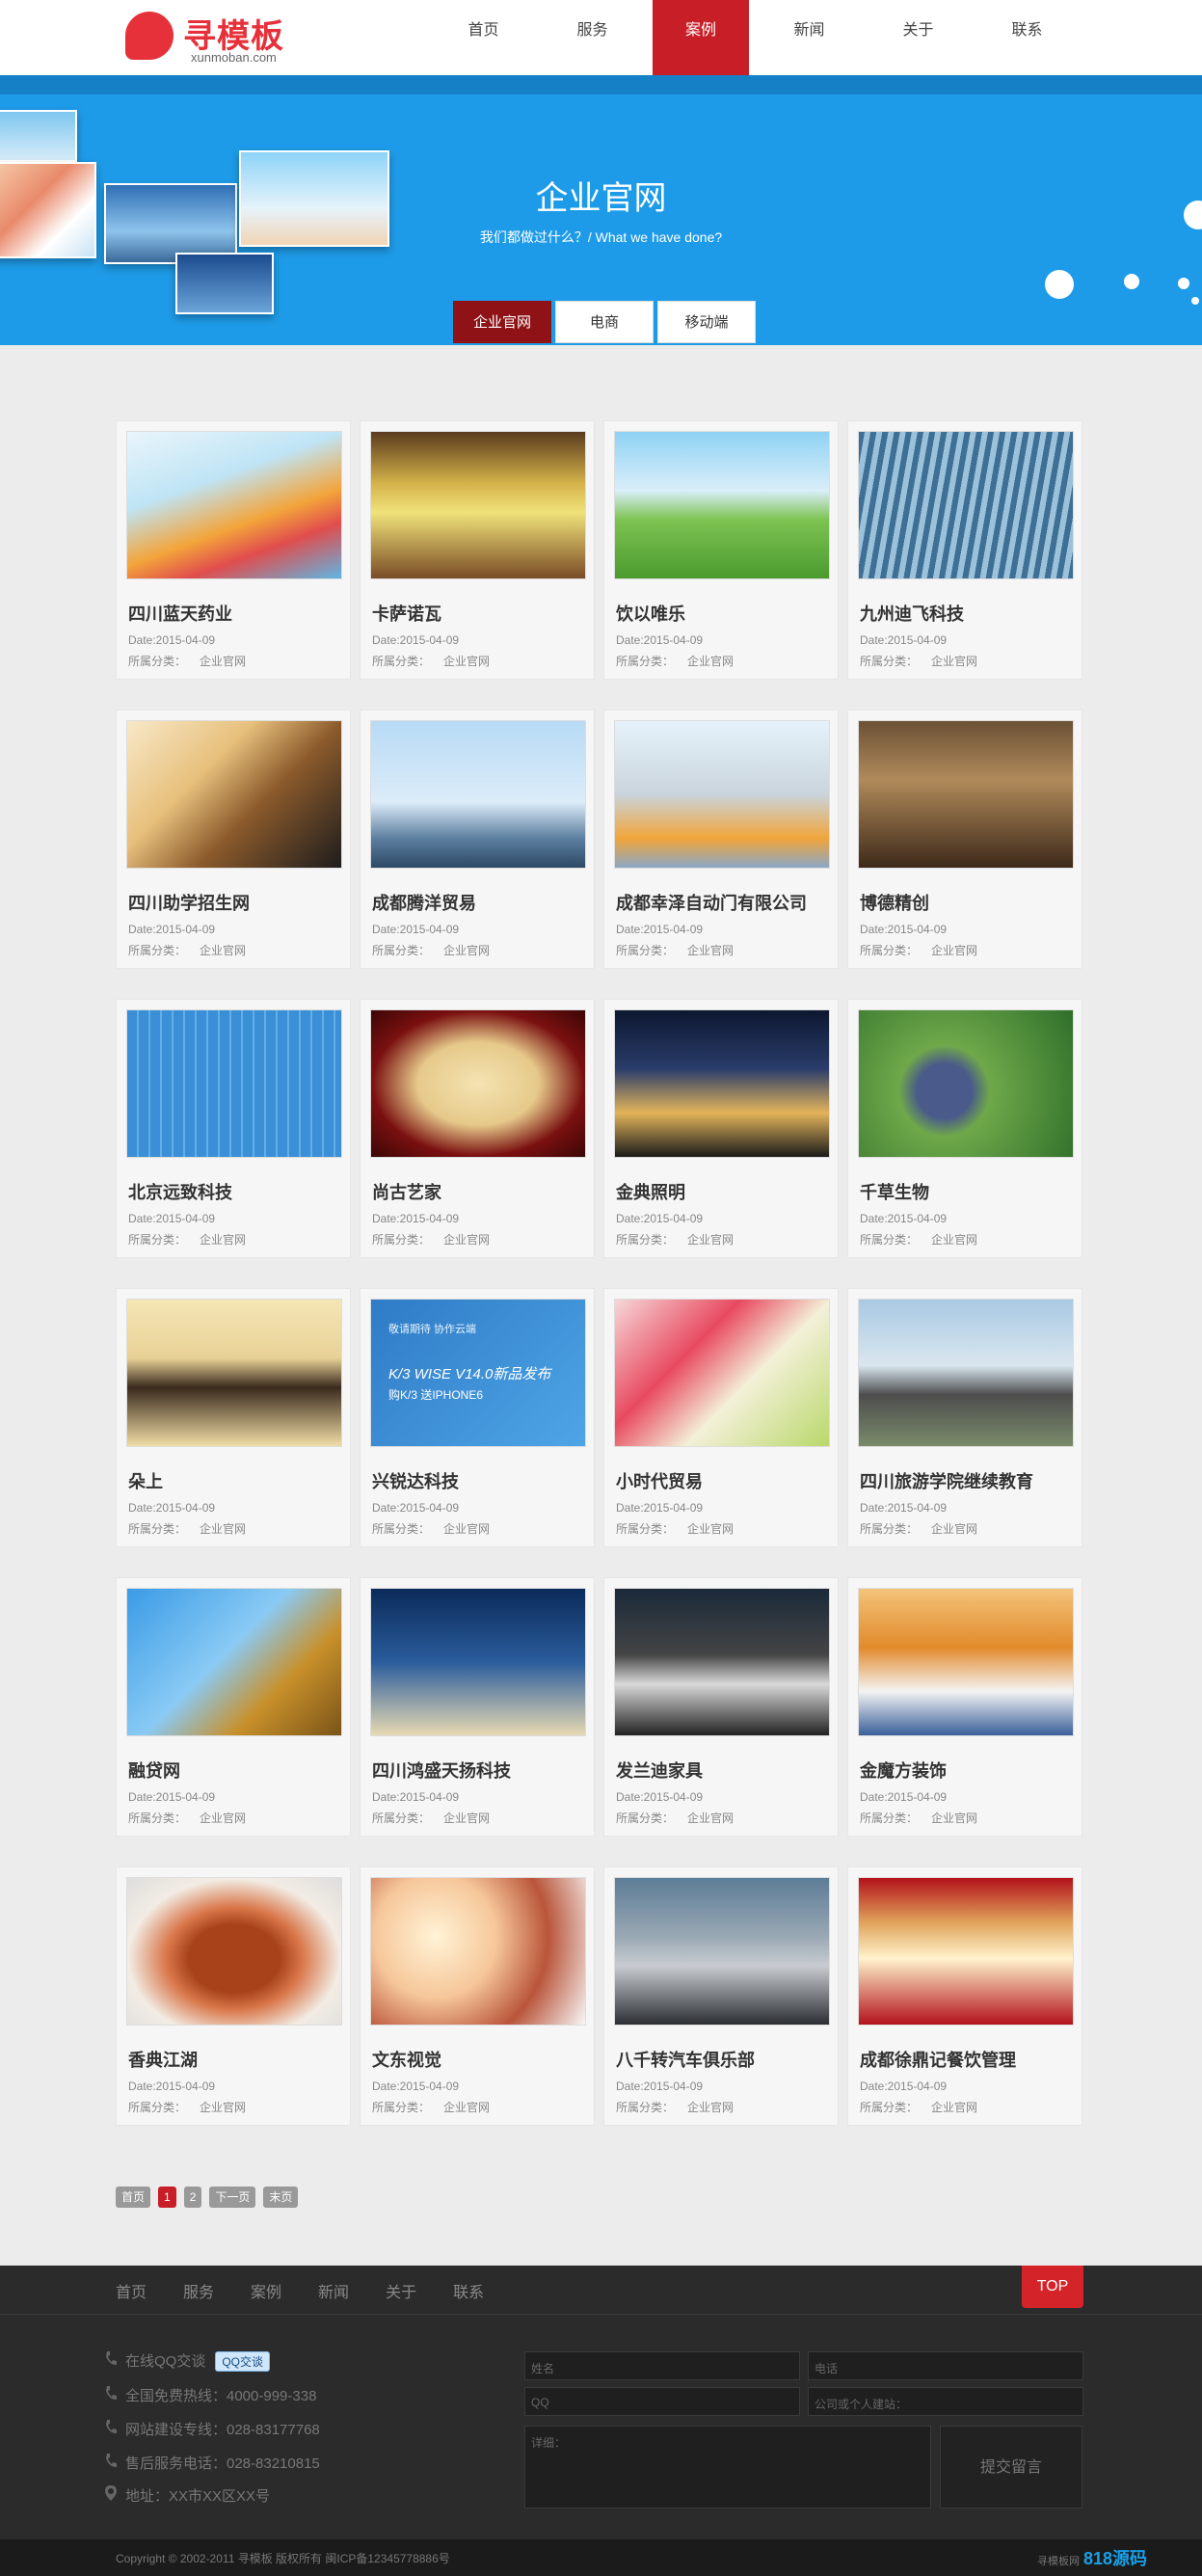  What do you see at coordinates (721, 1129) in the screenshot?
I see `case-card: 金典照明 Date:2015-04-09 所属分类： 企业官网` at bounding box center [721, 1129].